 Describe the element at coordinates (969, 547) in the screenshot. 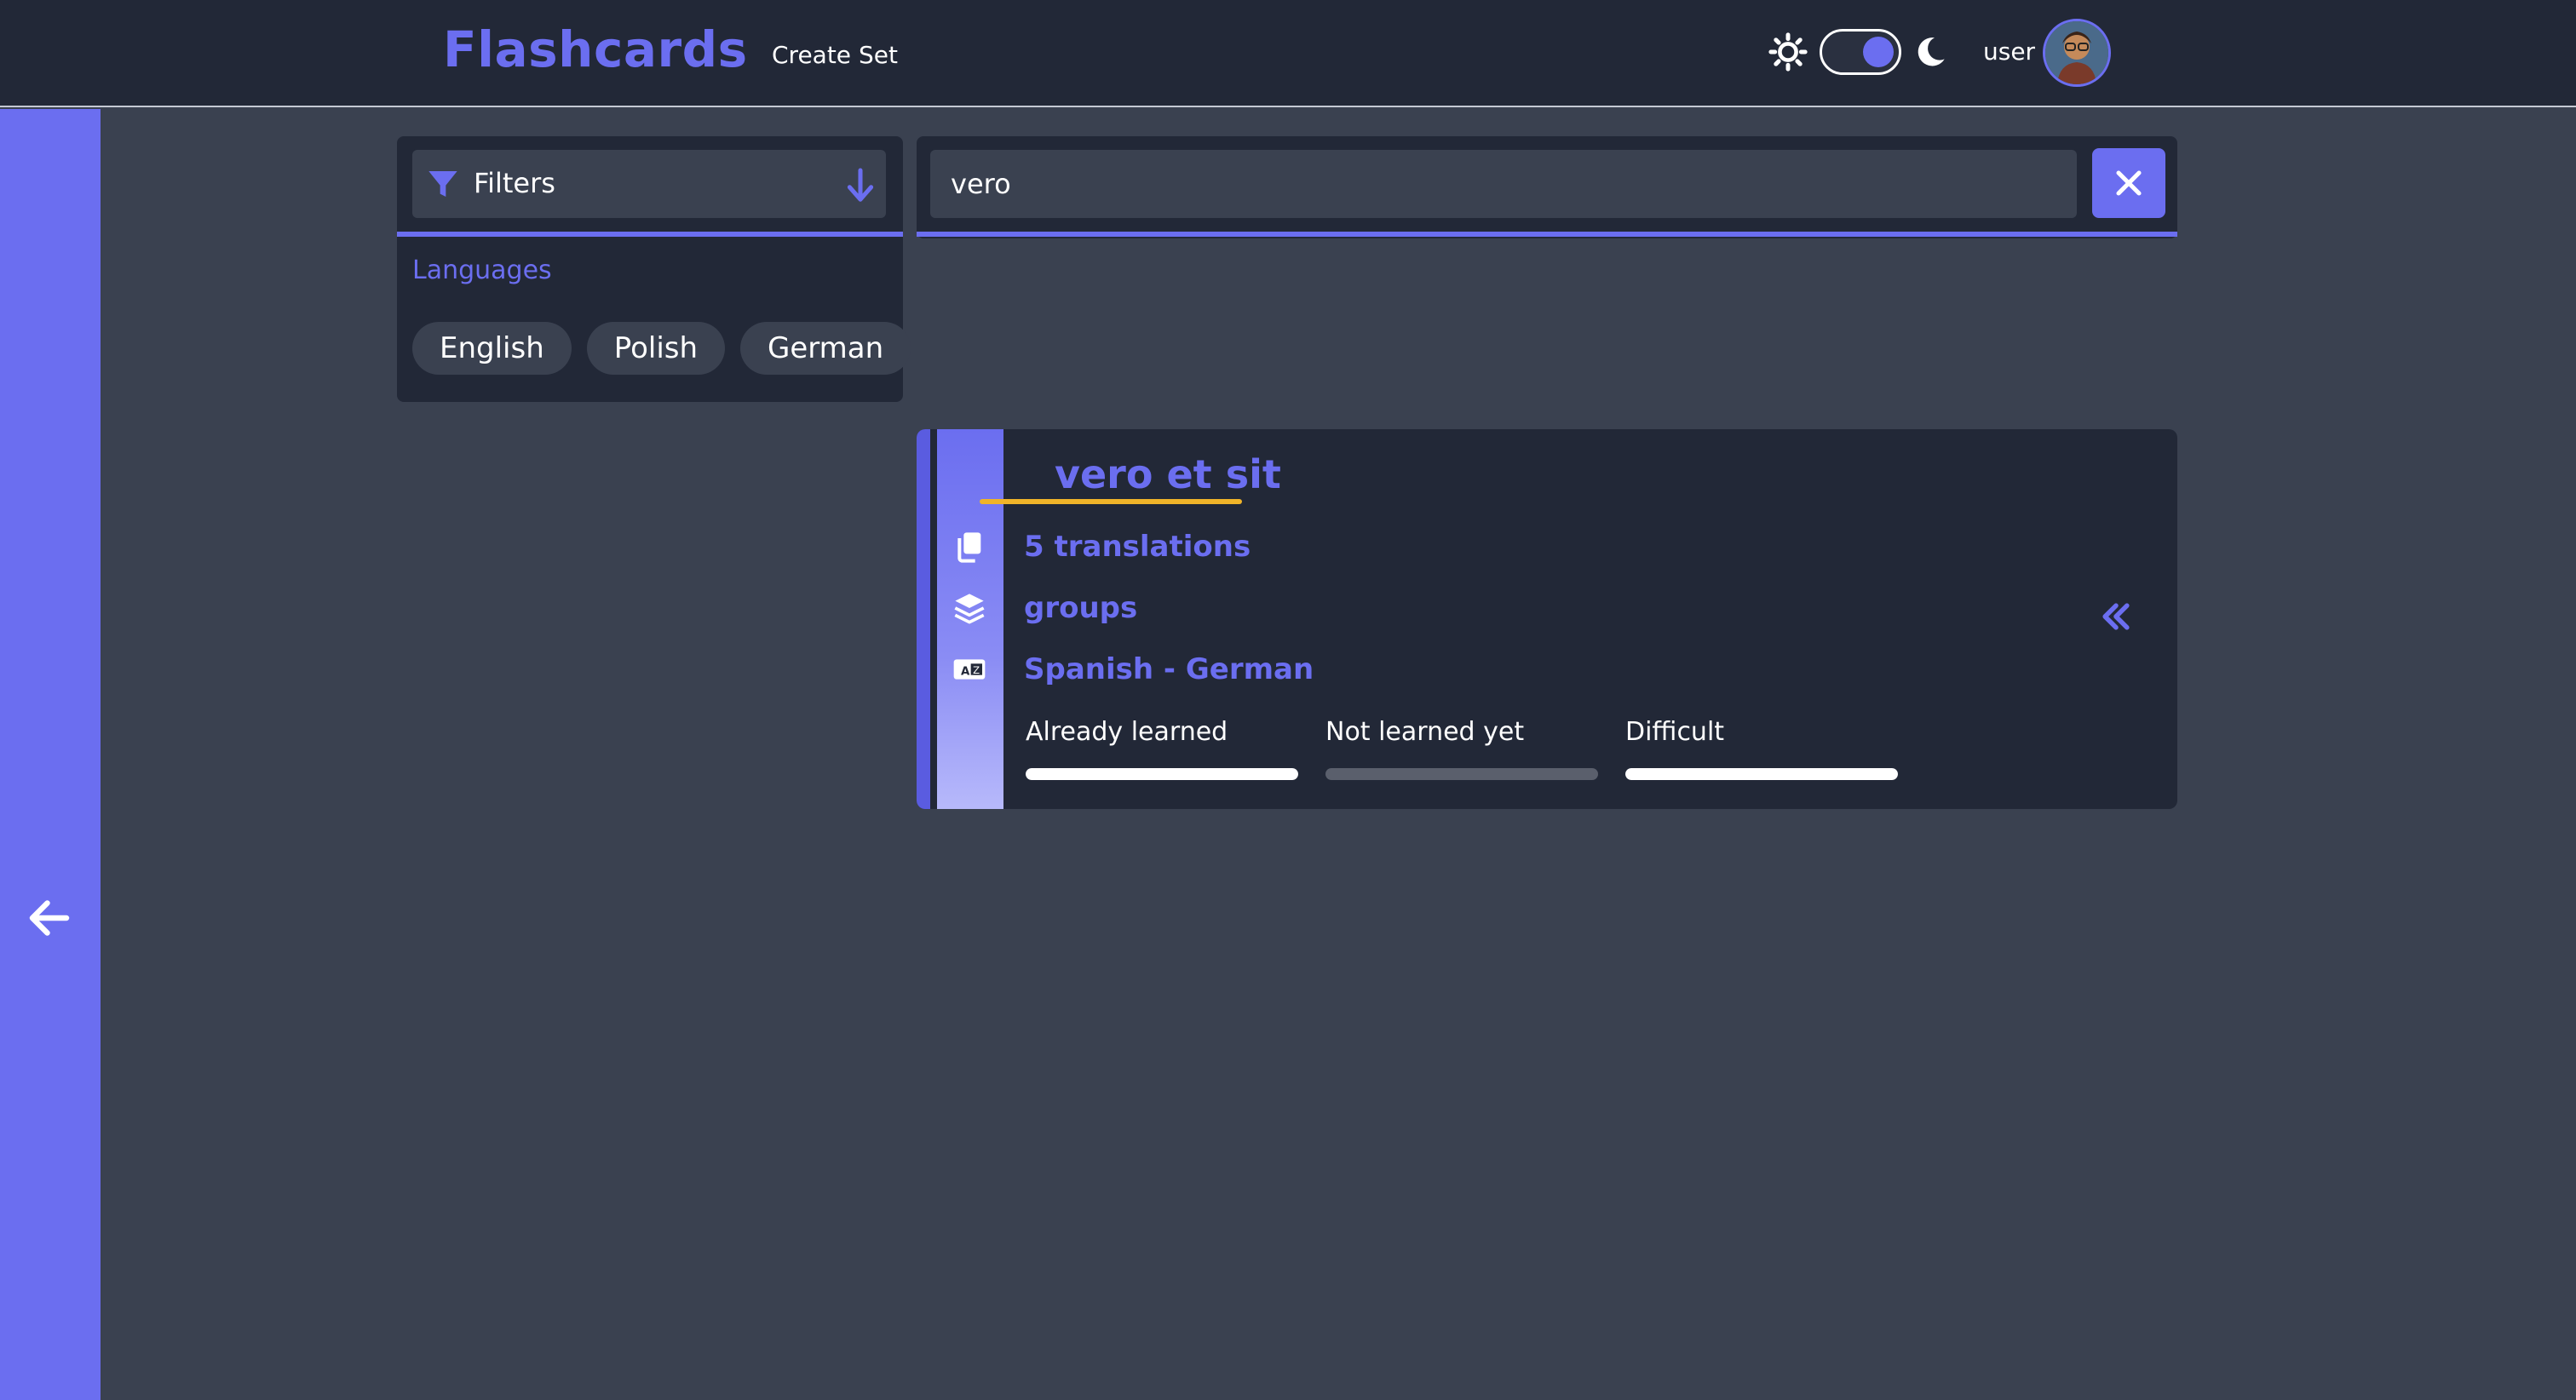

I see `copy-icon` at that location.